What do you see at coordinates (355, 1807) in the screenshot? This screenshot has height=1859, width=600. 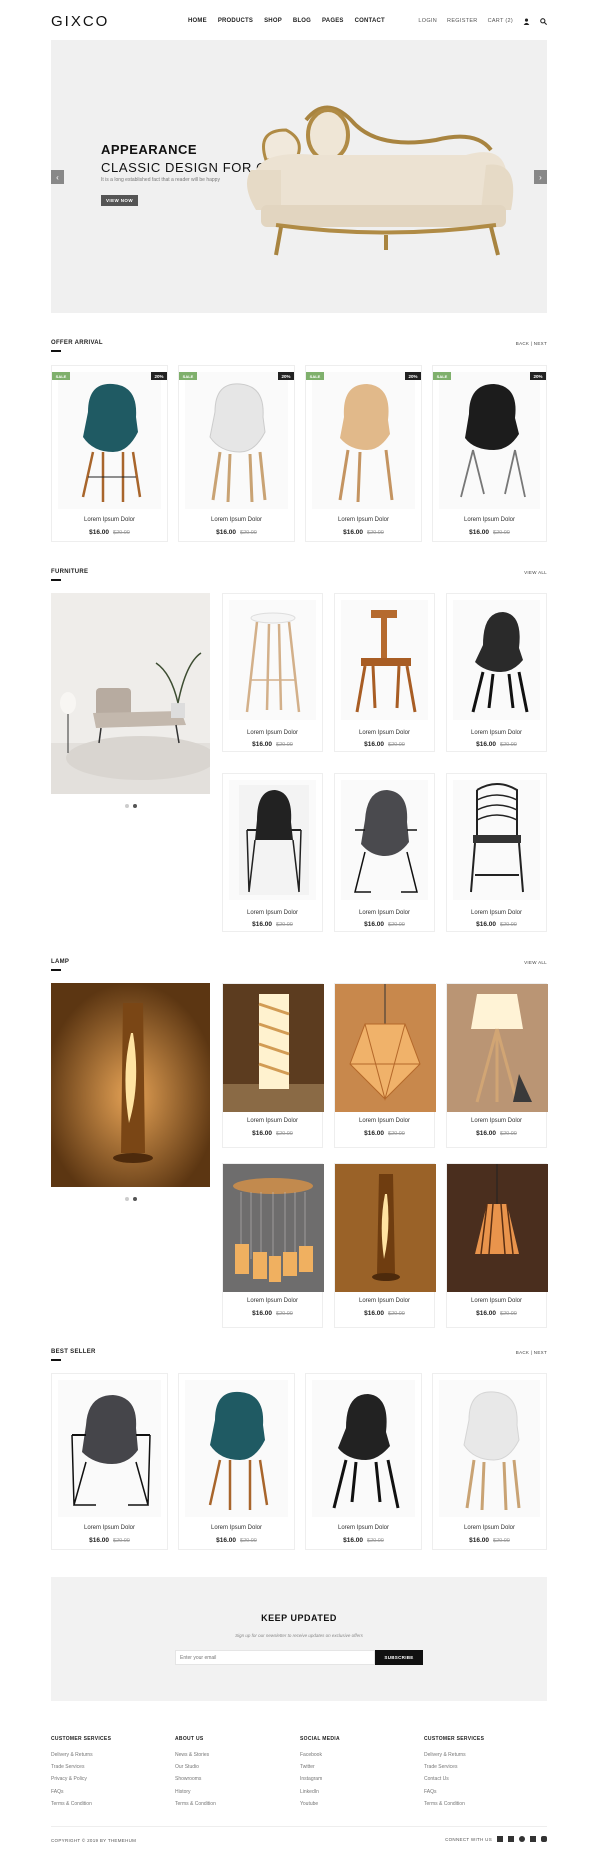 I see `footer-link: Youtube` at bounding box center [355, 1807].